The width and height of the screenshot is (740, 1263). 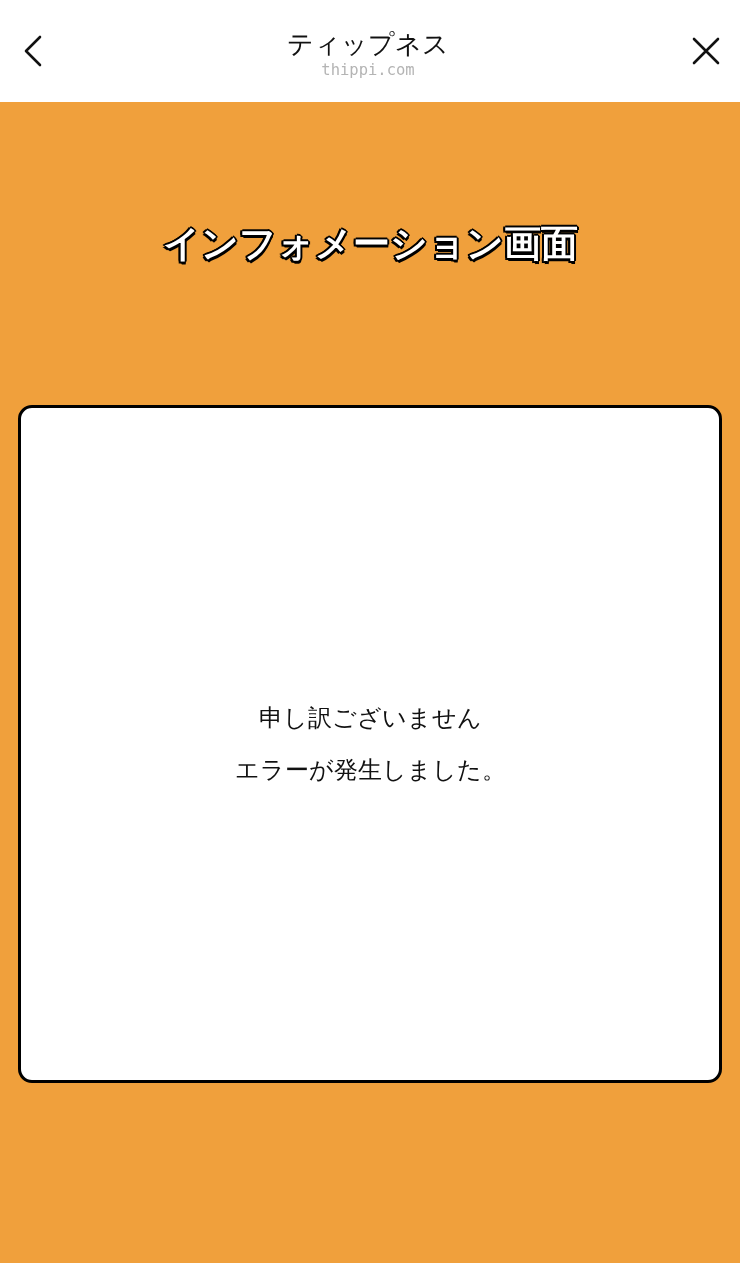 What do you see at coordinates (370, 244) in the screenshot?
I see `page-heading: インフォメーション画面` at bounding box center [370, 244].